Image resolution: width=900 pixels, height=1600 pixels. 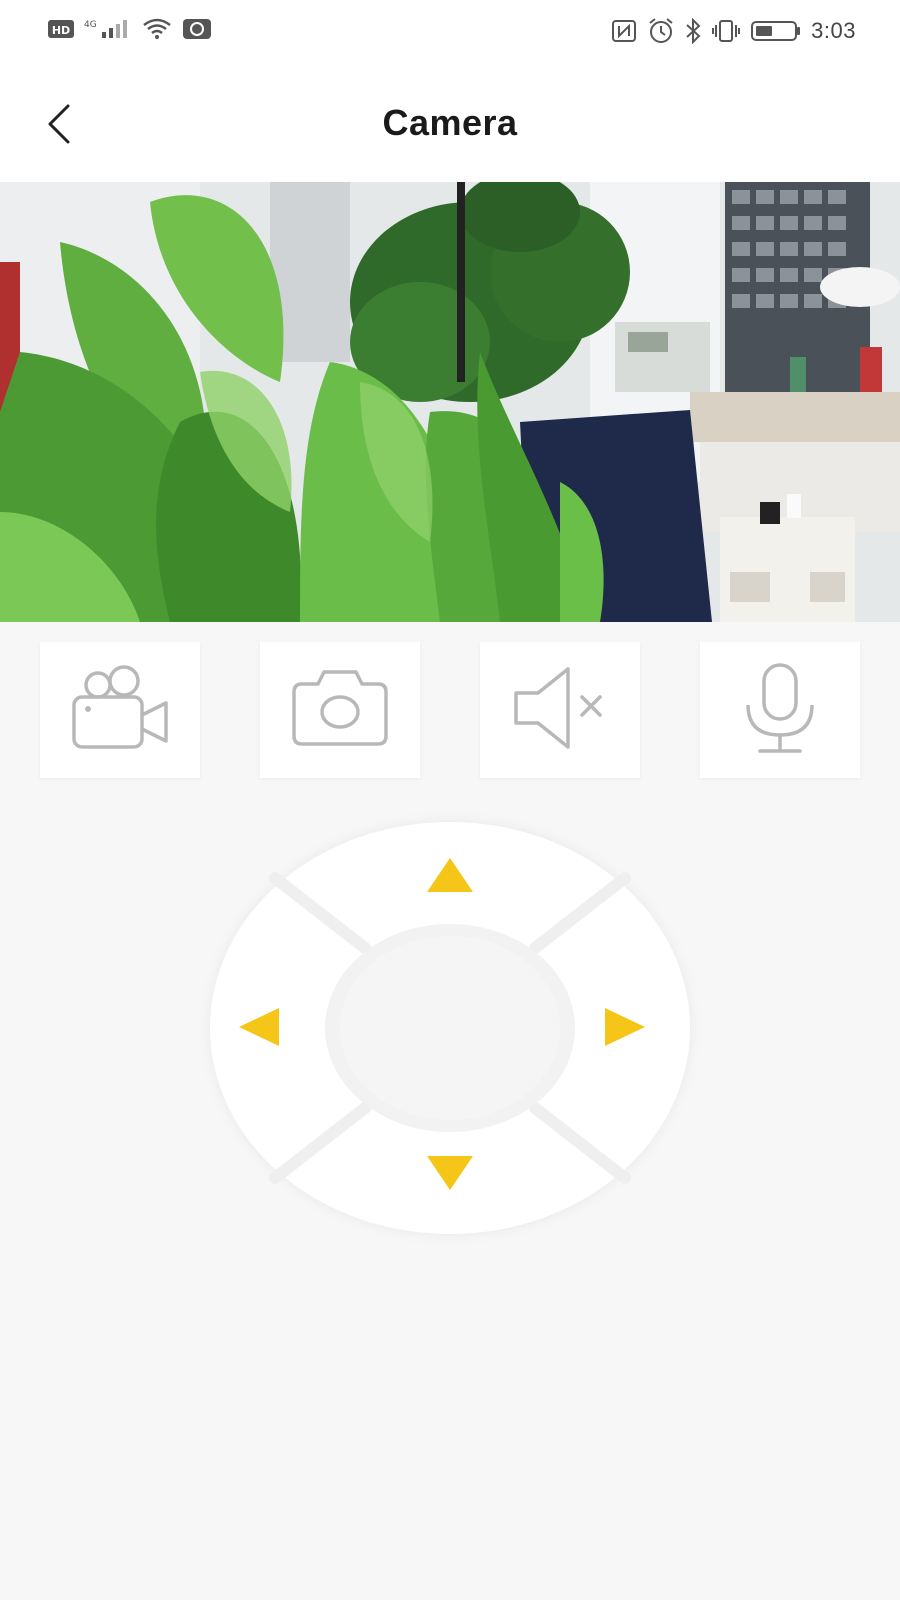 I want to click on alarm-icon, so click(x=661, y=31).